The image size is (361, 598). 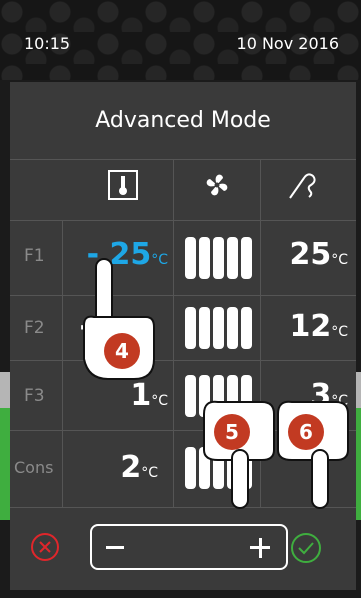 What do you see at coordinates (306, 432) in the screenshot?
I see `callout-6: 6` at bounding box center [306, 432].